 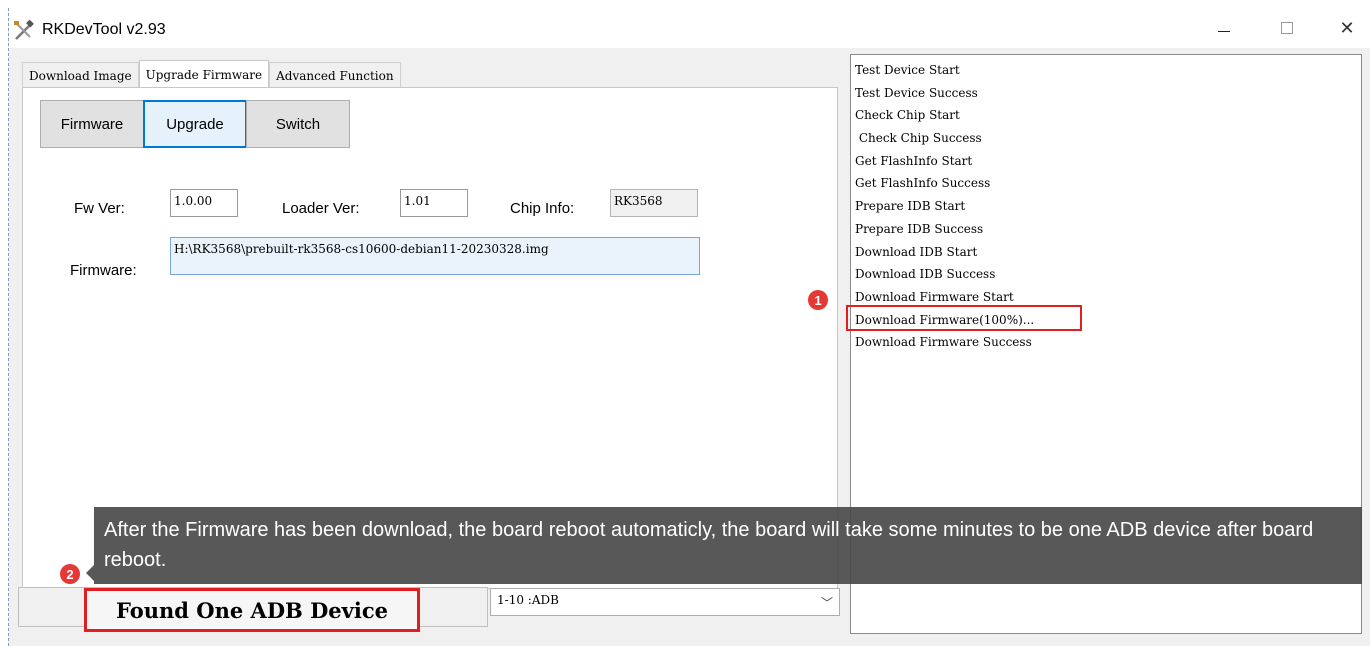 What do you see at coordinates (99, 208) in the screenshot?
I see `fw-ver-label: Fw Ver:` at bounding box center [99, 208].